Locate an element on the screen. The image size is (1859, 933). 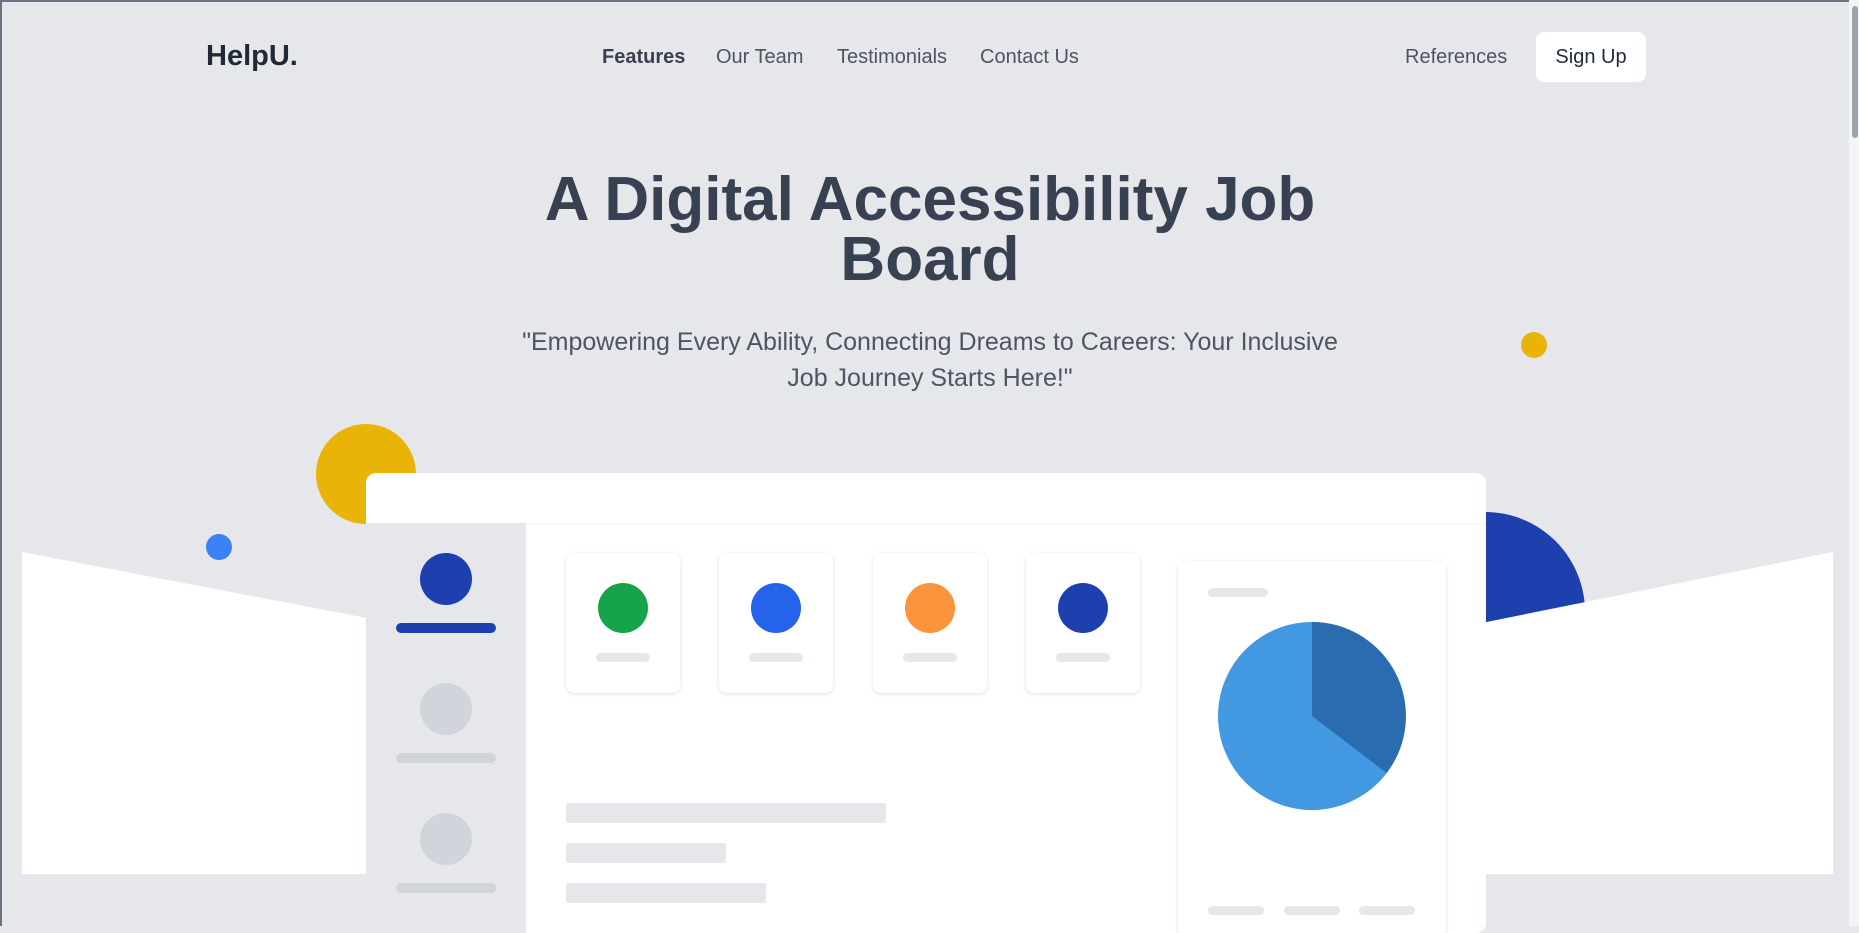
hero-title-line-2: Board is located at coordinates (930, 259).